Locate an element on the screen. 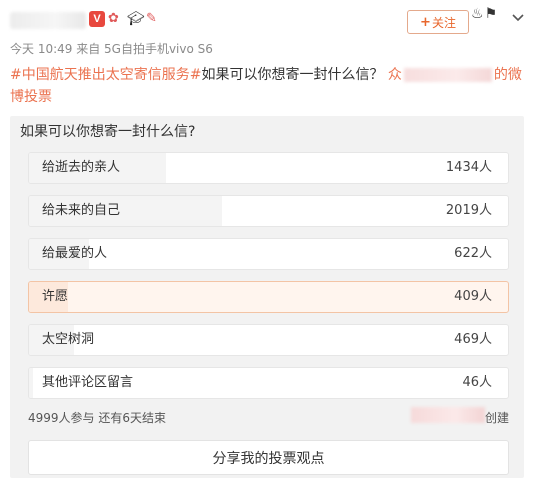  topic-tag-link: #中国航天推出太空寄信服务# is located at coordinates (105, 75).